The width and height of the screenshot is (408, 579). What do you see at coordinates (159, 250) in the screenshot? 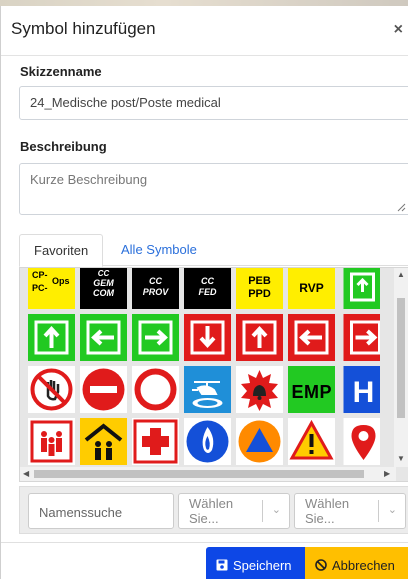
I see `tab-all-symbols: Alle Symbole` at bounding box center [159, 250].